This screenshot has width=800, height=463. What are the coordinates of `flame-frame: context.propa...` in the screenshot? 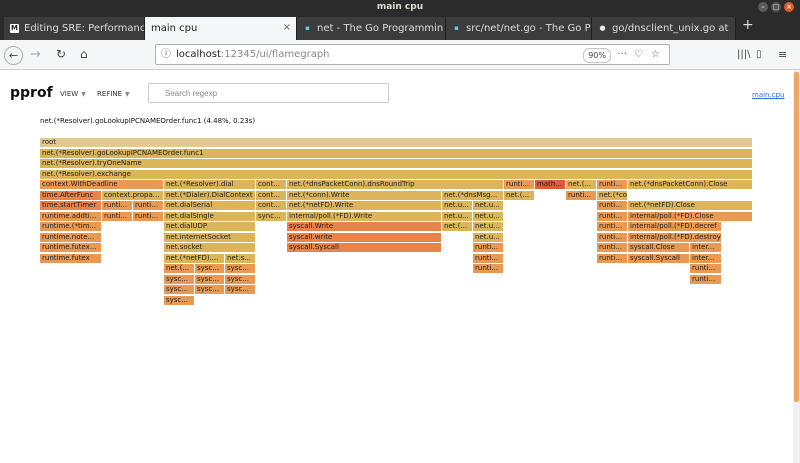 It's located at (133, 195).